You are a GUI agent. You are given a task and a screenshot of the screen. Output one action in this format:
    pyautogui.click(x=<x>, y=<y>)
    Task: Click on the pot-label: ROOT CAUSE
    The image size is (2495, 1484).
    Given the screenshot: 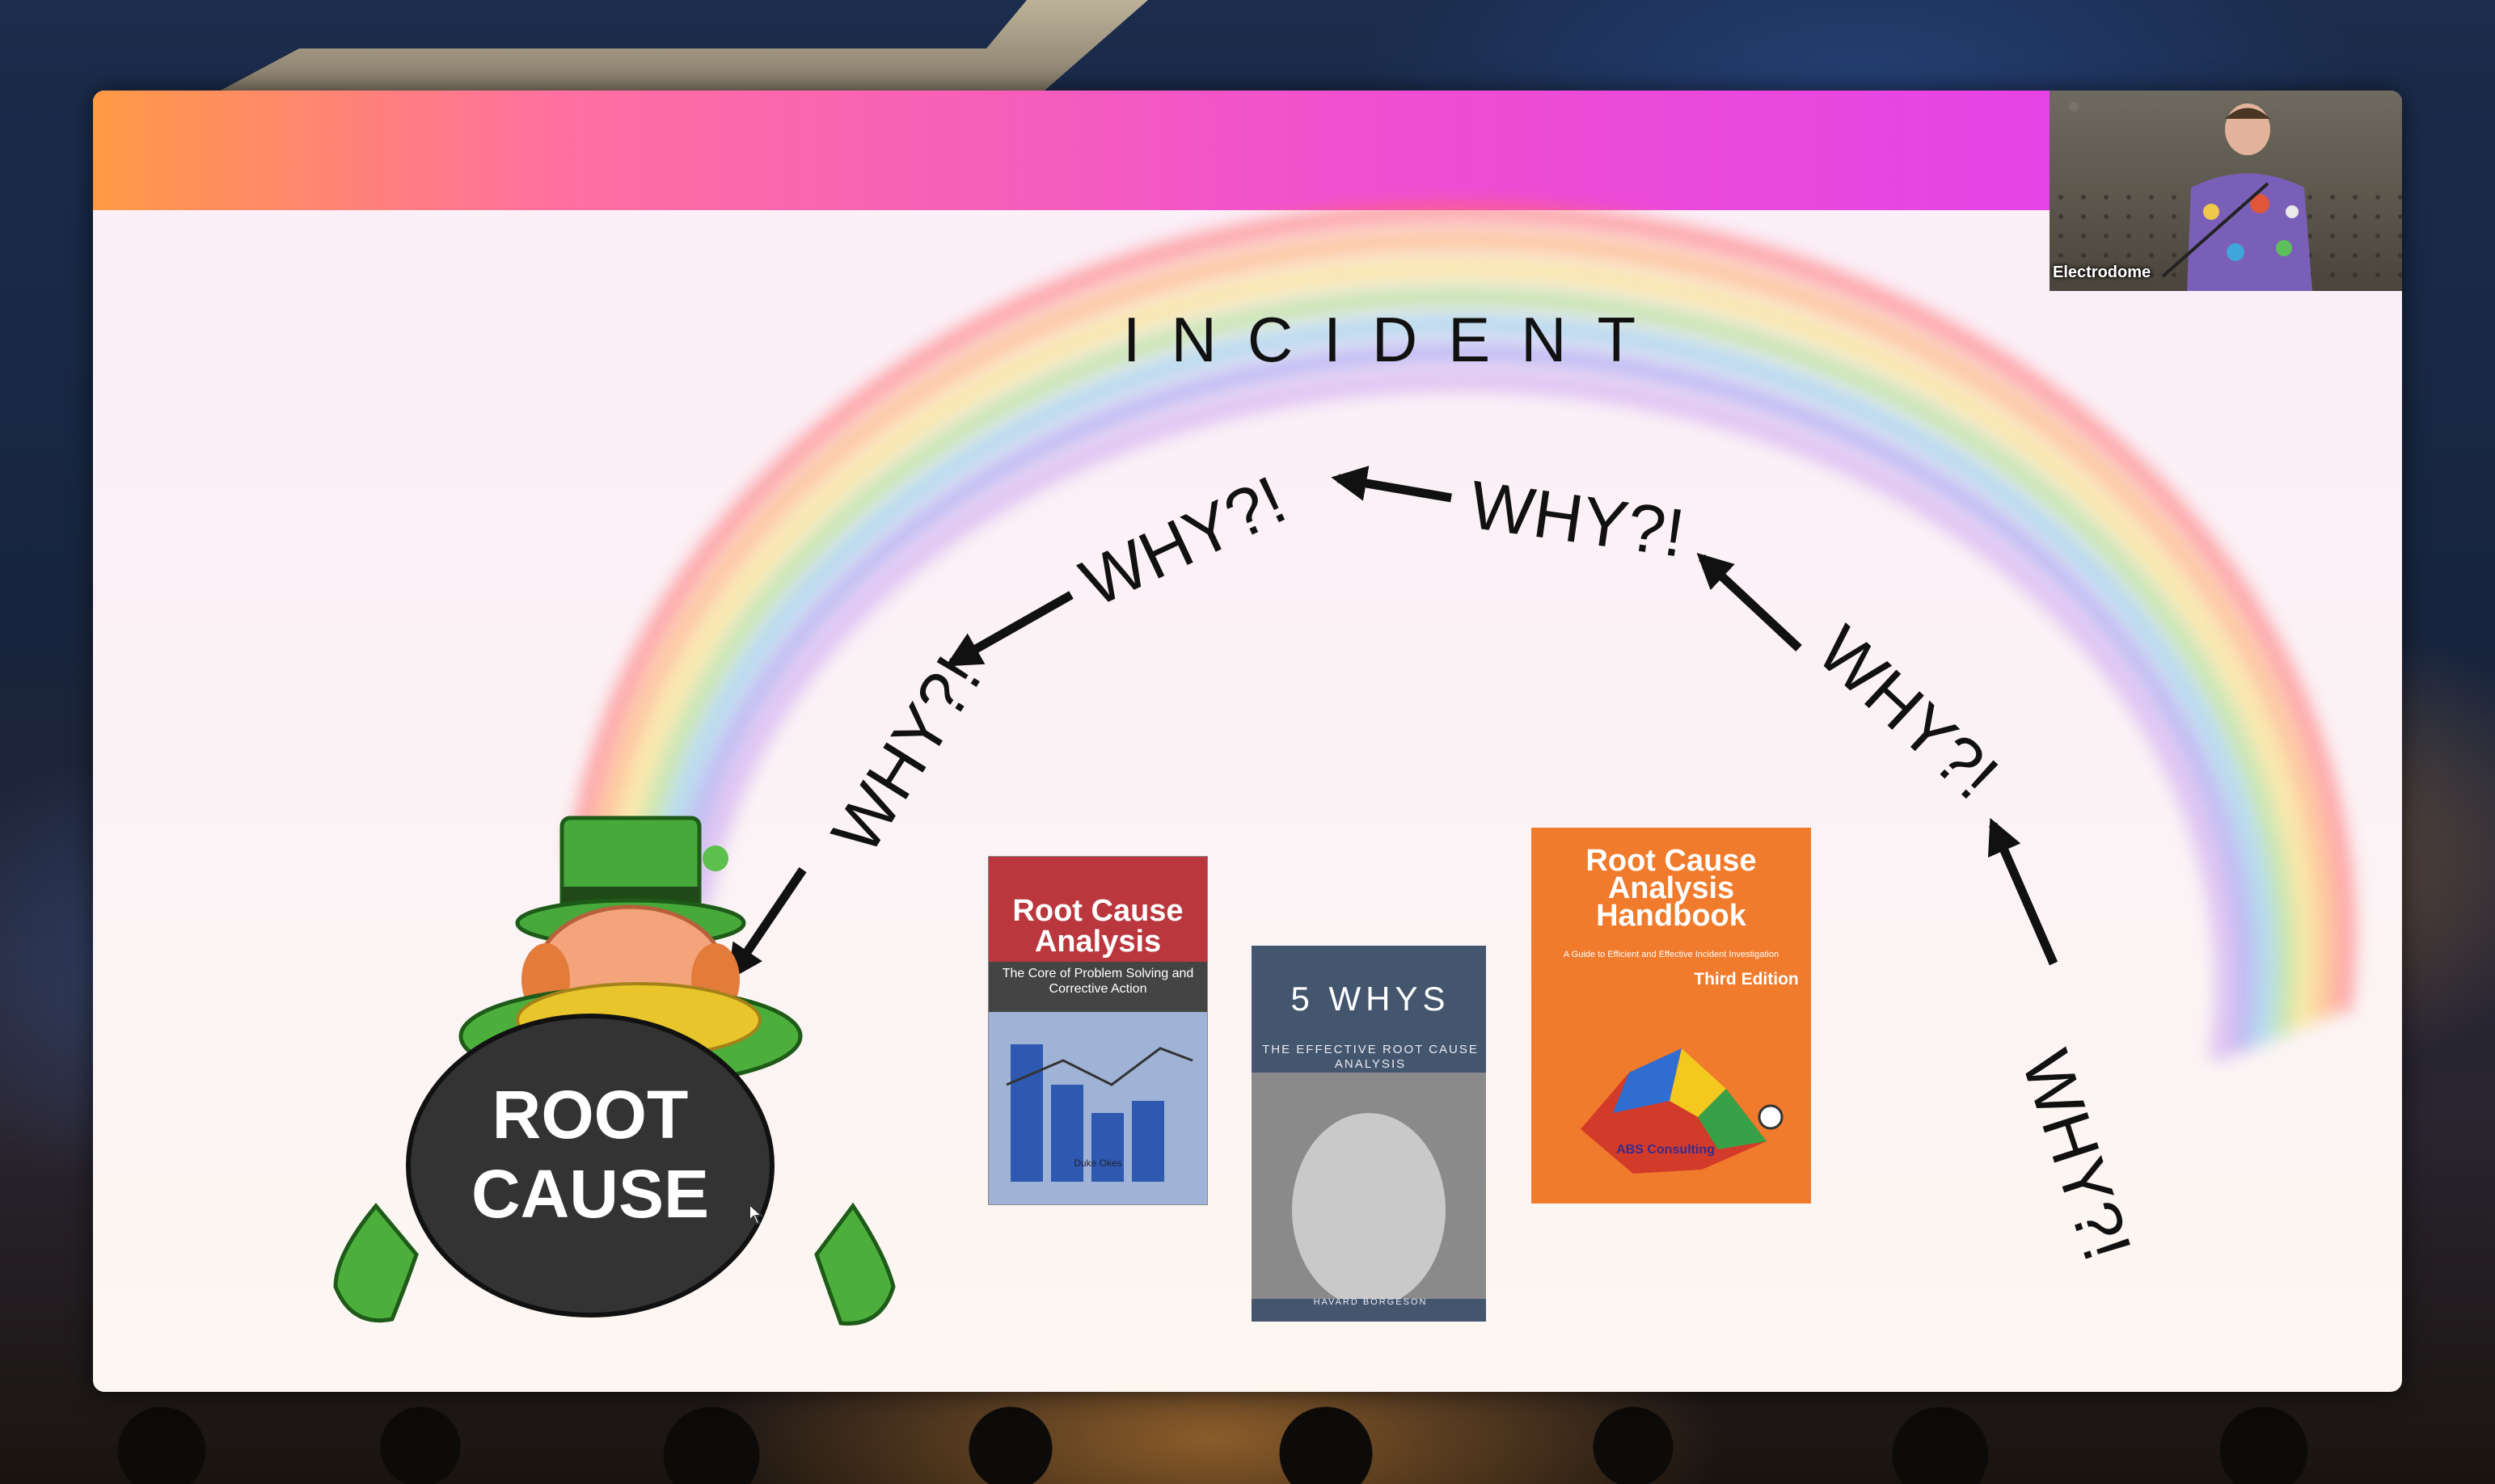 What is the action you would take?
    pyautogui.click(x=590, y=1154)
    